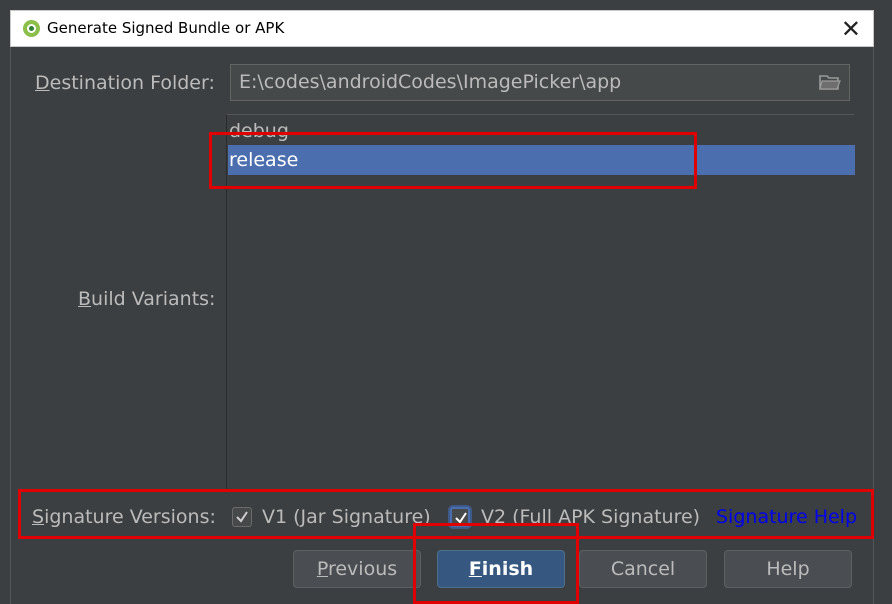  I want to click on build-variants-label: Build Variants:, so click(147, 299).